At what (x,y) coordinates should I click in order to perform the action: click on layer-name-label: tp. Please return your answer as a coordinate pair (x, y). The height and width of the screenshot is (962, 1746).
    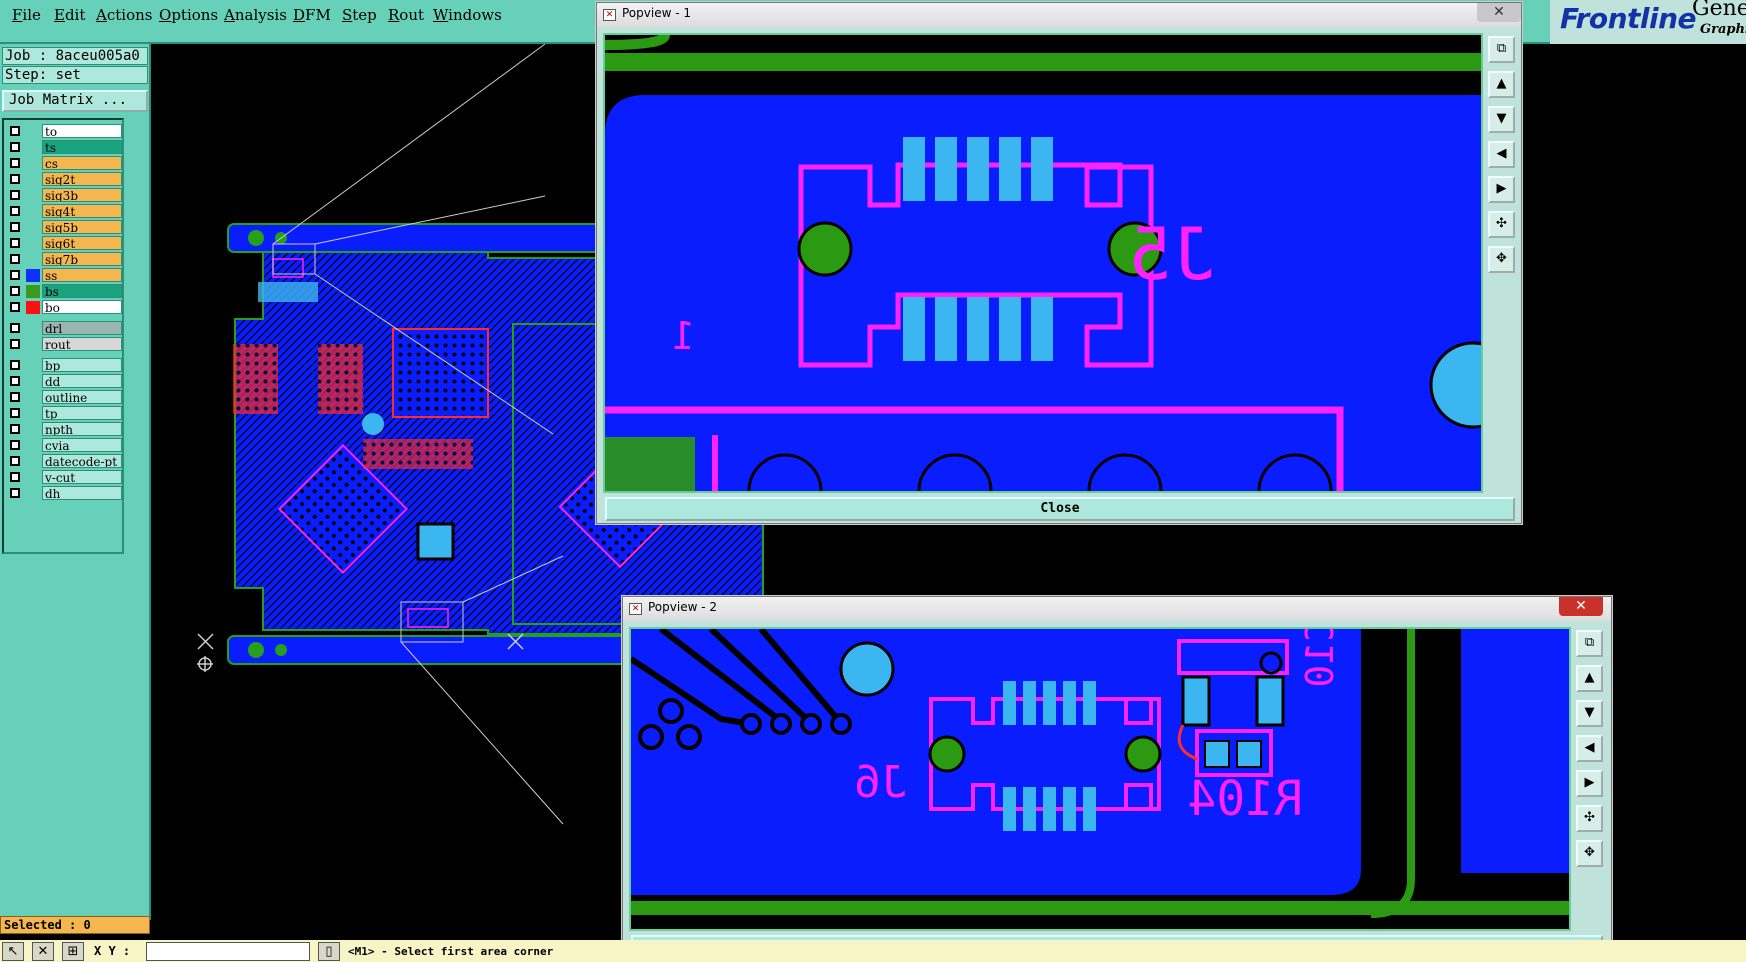
    Looking at the image, I should click on (82, 413).